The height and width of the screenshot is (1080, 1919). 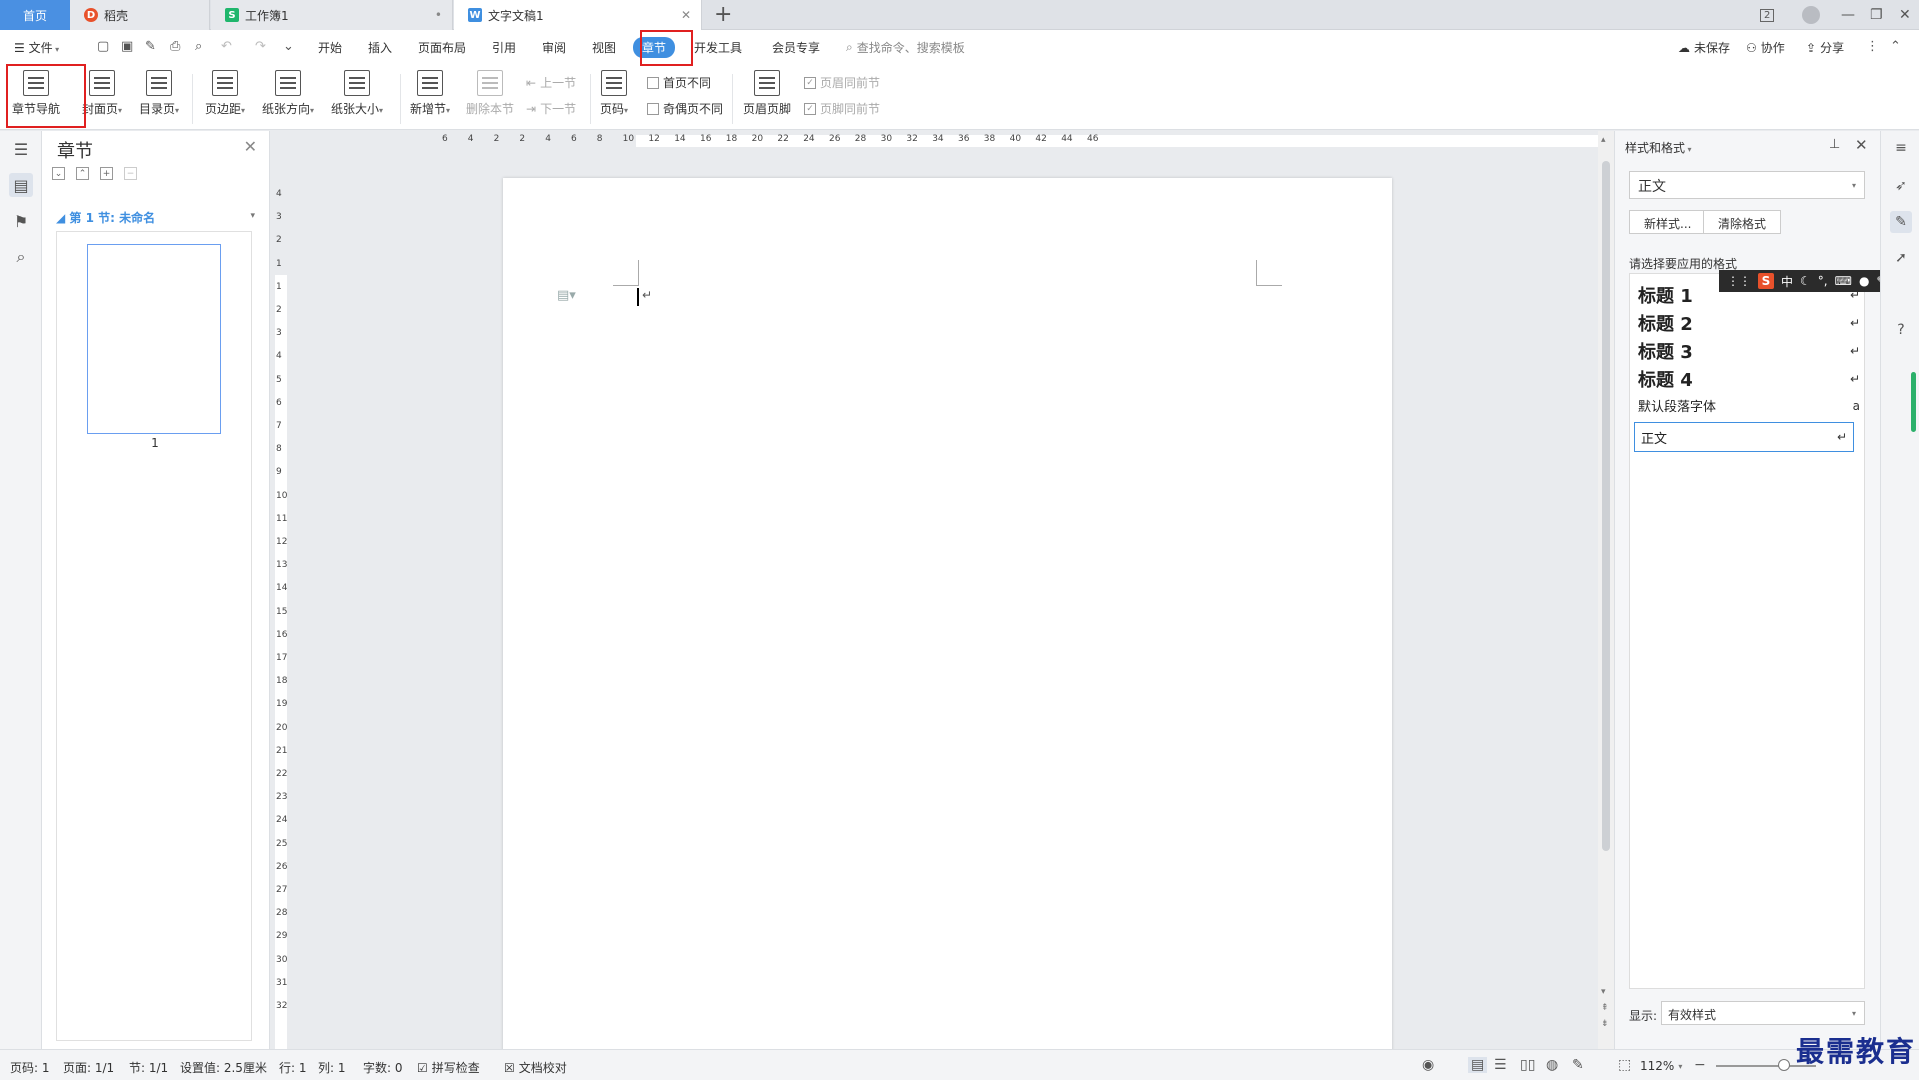 What do you see at coordinates (154, 339) in the screenshot?
I see `page-thumbnail` at bounding box center [154, 339].